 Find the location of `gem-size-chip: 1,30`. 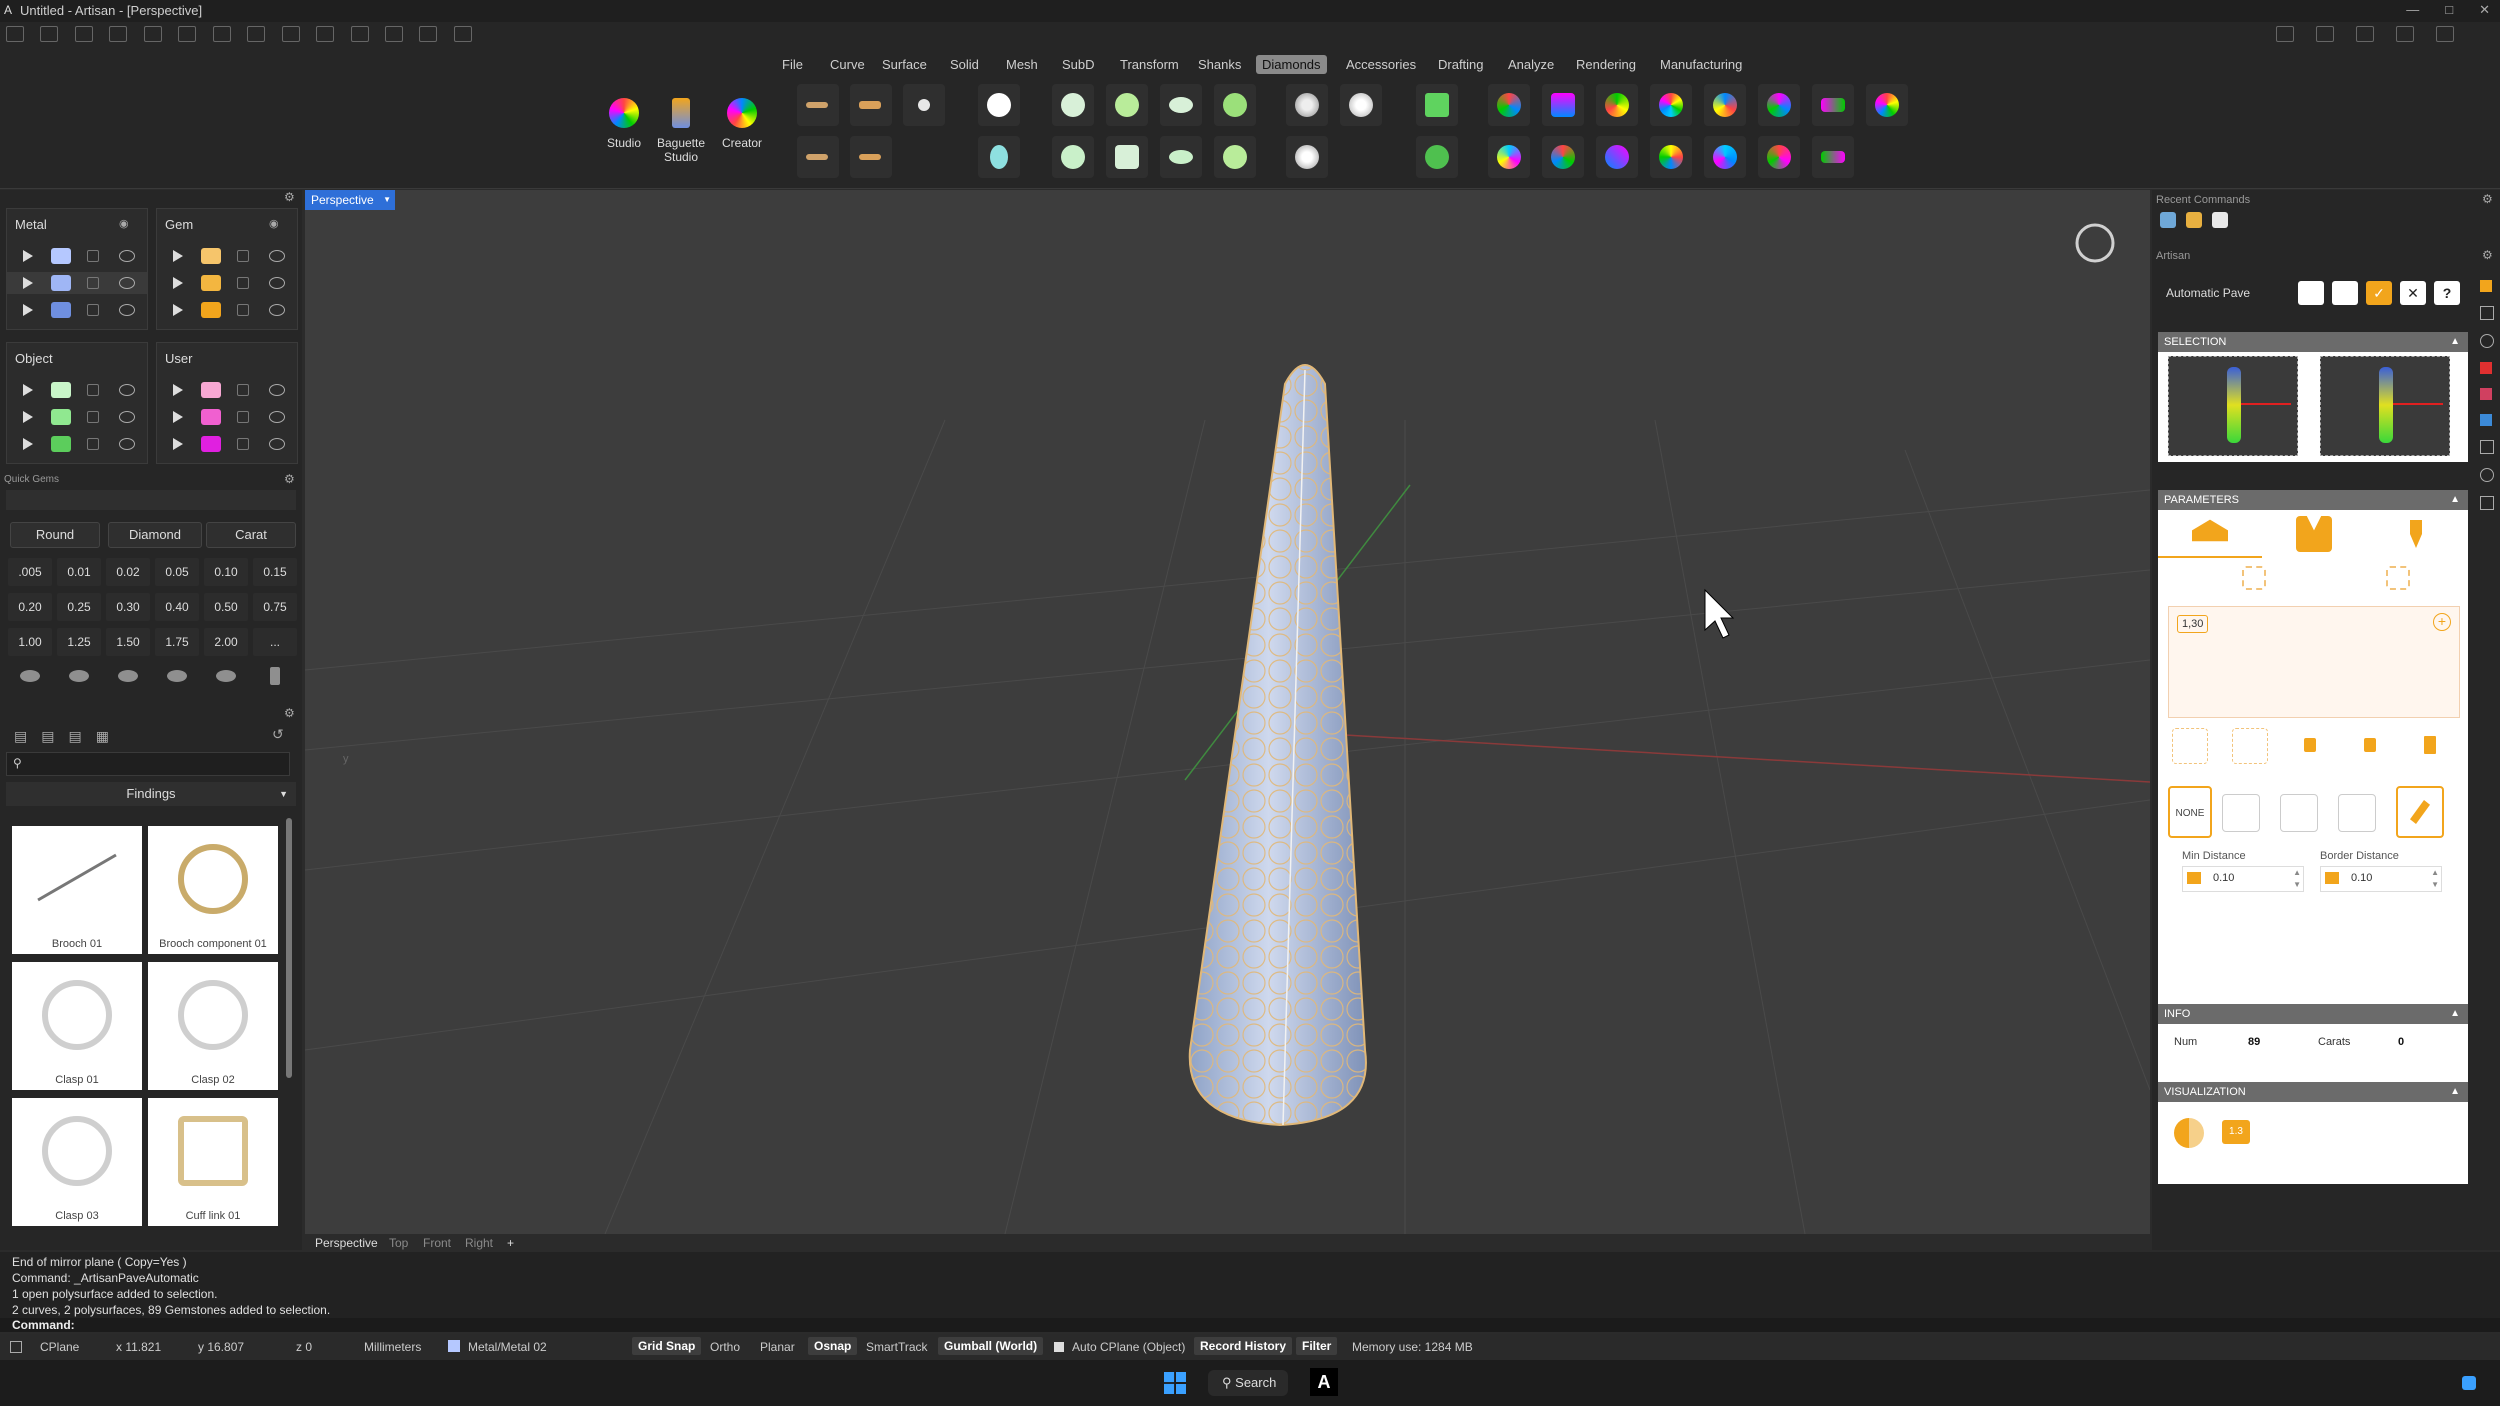

gem-size-chip: 1,30 is located at coordinates (2193, 624).